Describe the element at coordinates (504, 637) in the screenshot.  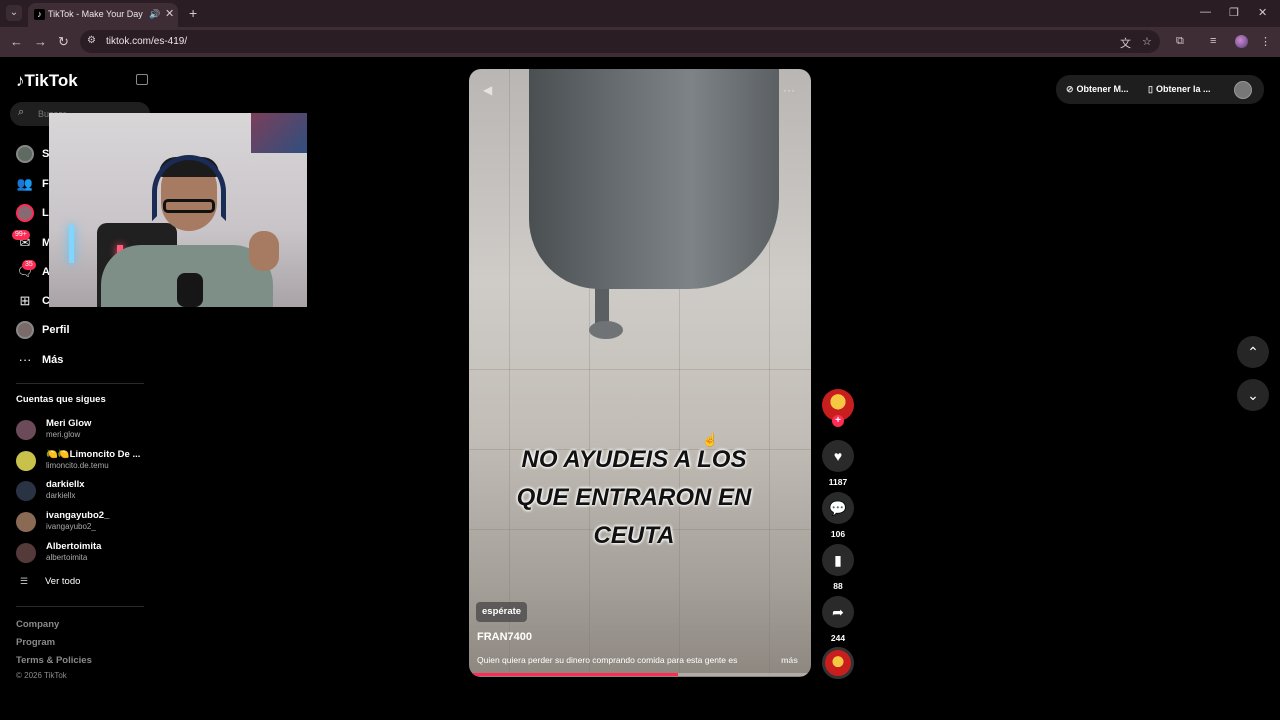
I see `video-author: FRAN7400` at that location.